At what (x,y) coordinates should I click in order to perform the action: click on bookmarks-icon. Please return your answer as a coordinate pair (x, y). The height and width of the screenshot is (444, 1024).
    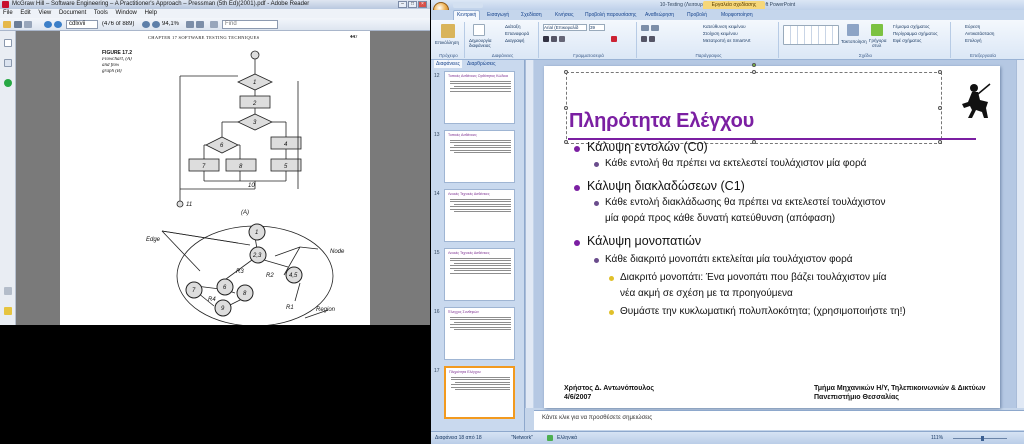
    Looking at the image, I should click on (8, 63).